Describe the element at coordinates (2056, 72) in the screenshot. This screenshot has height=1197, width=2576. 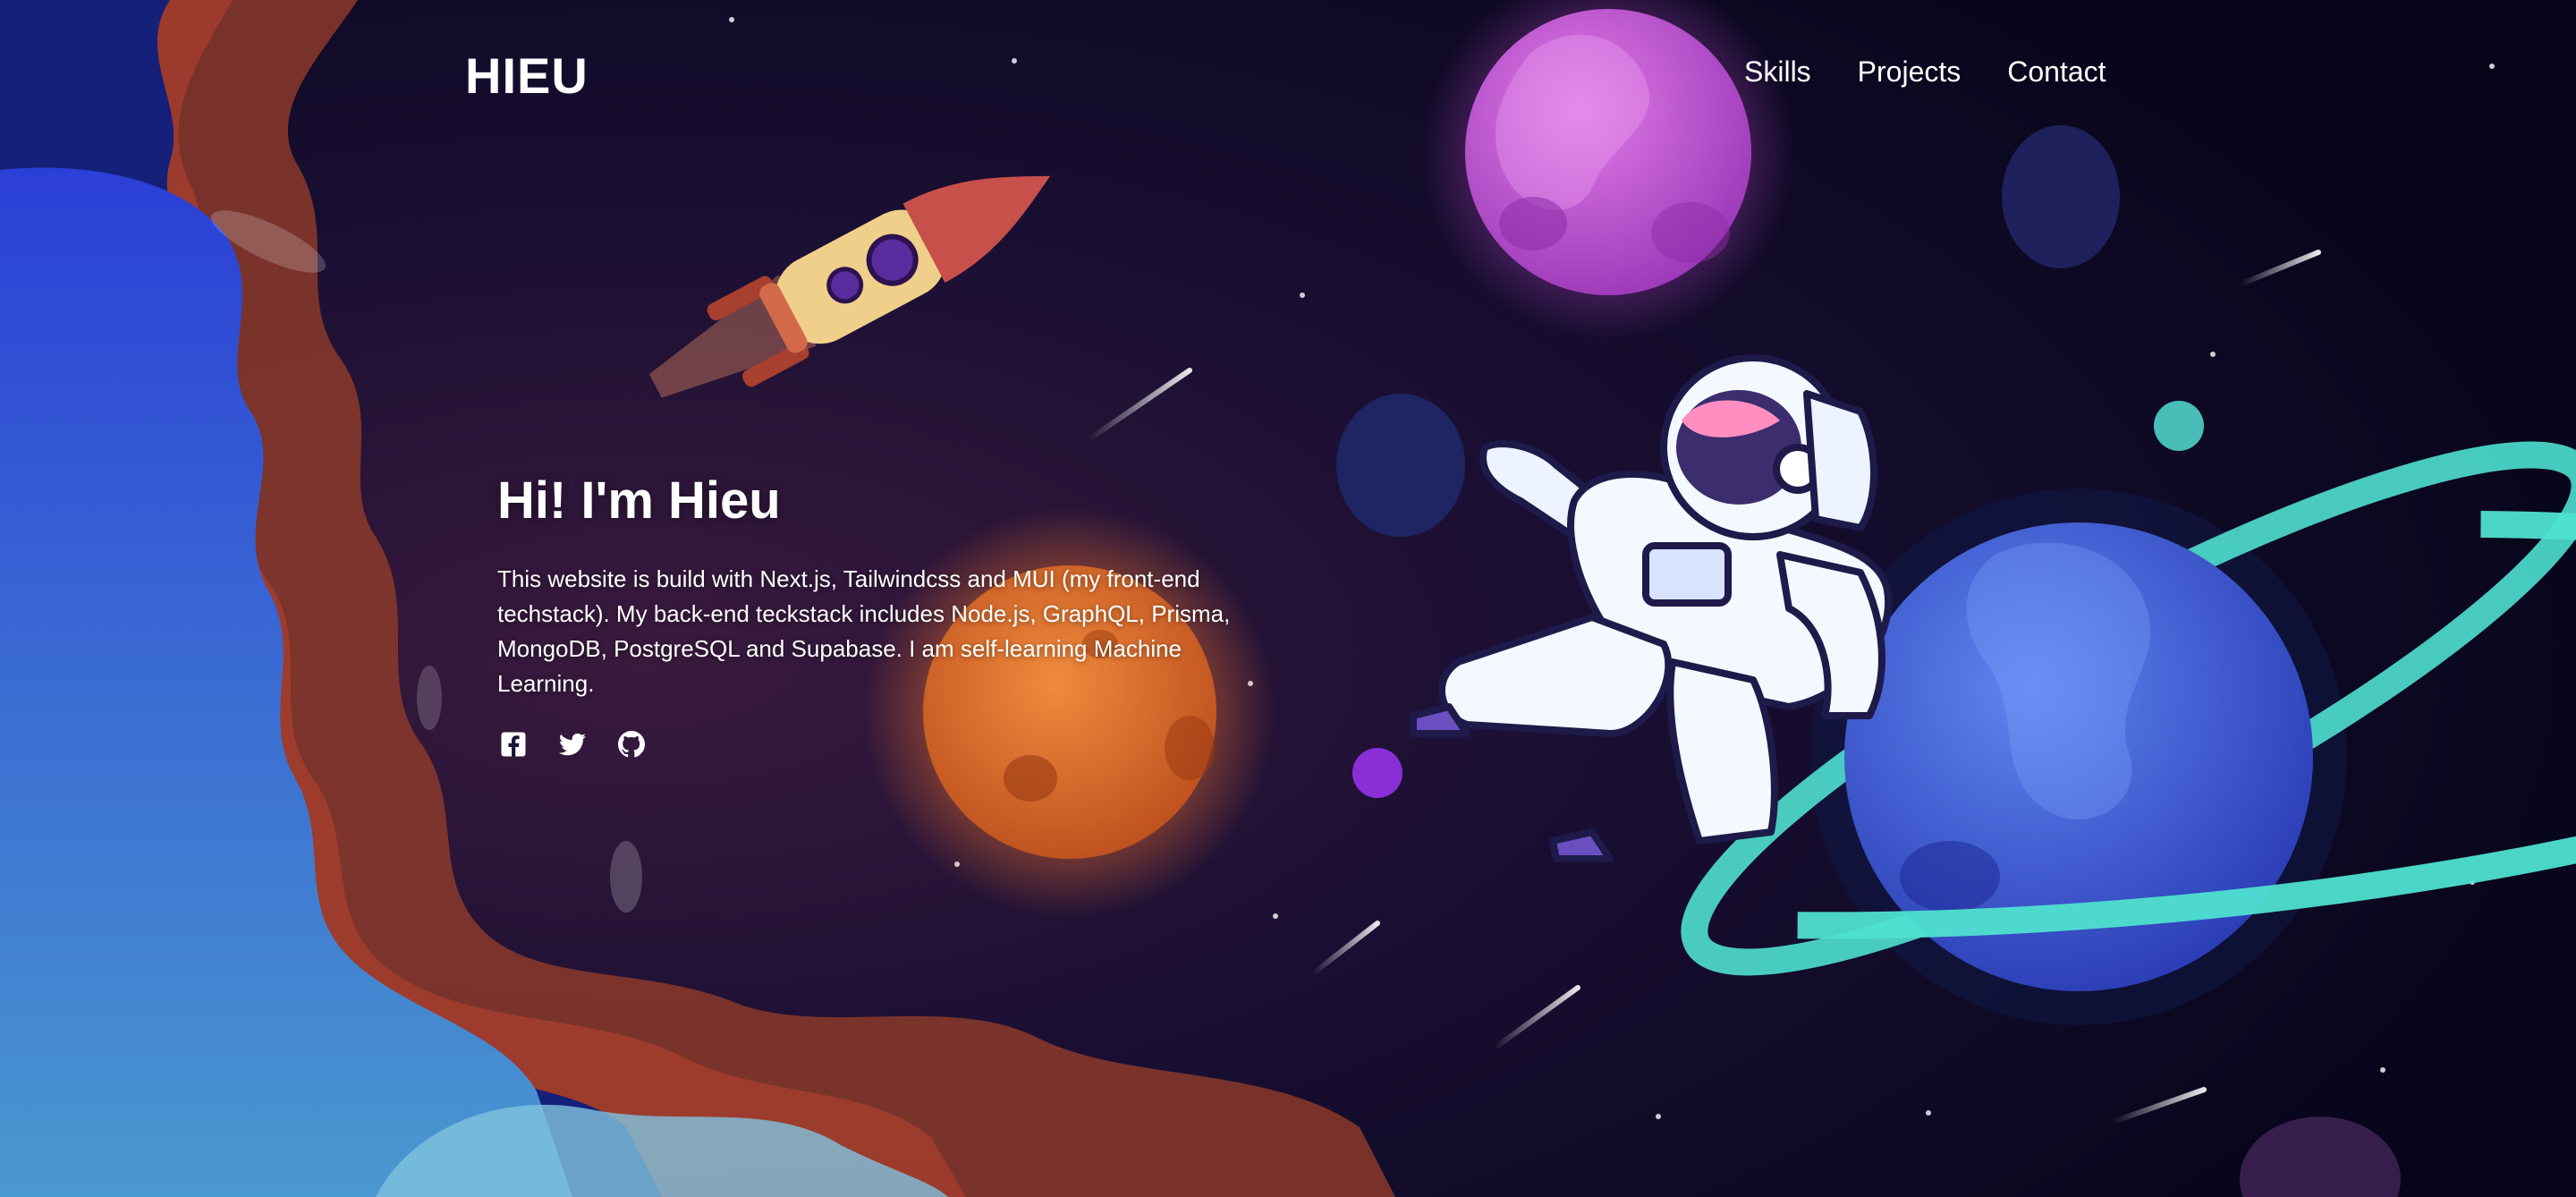
I see `nav-link-contact: Contact` at that location.